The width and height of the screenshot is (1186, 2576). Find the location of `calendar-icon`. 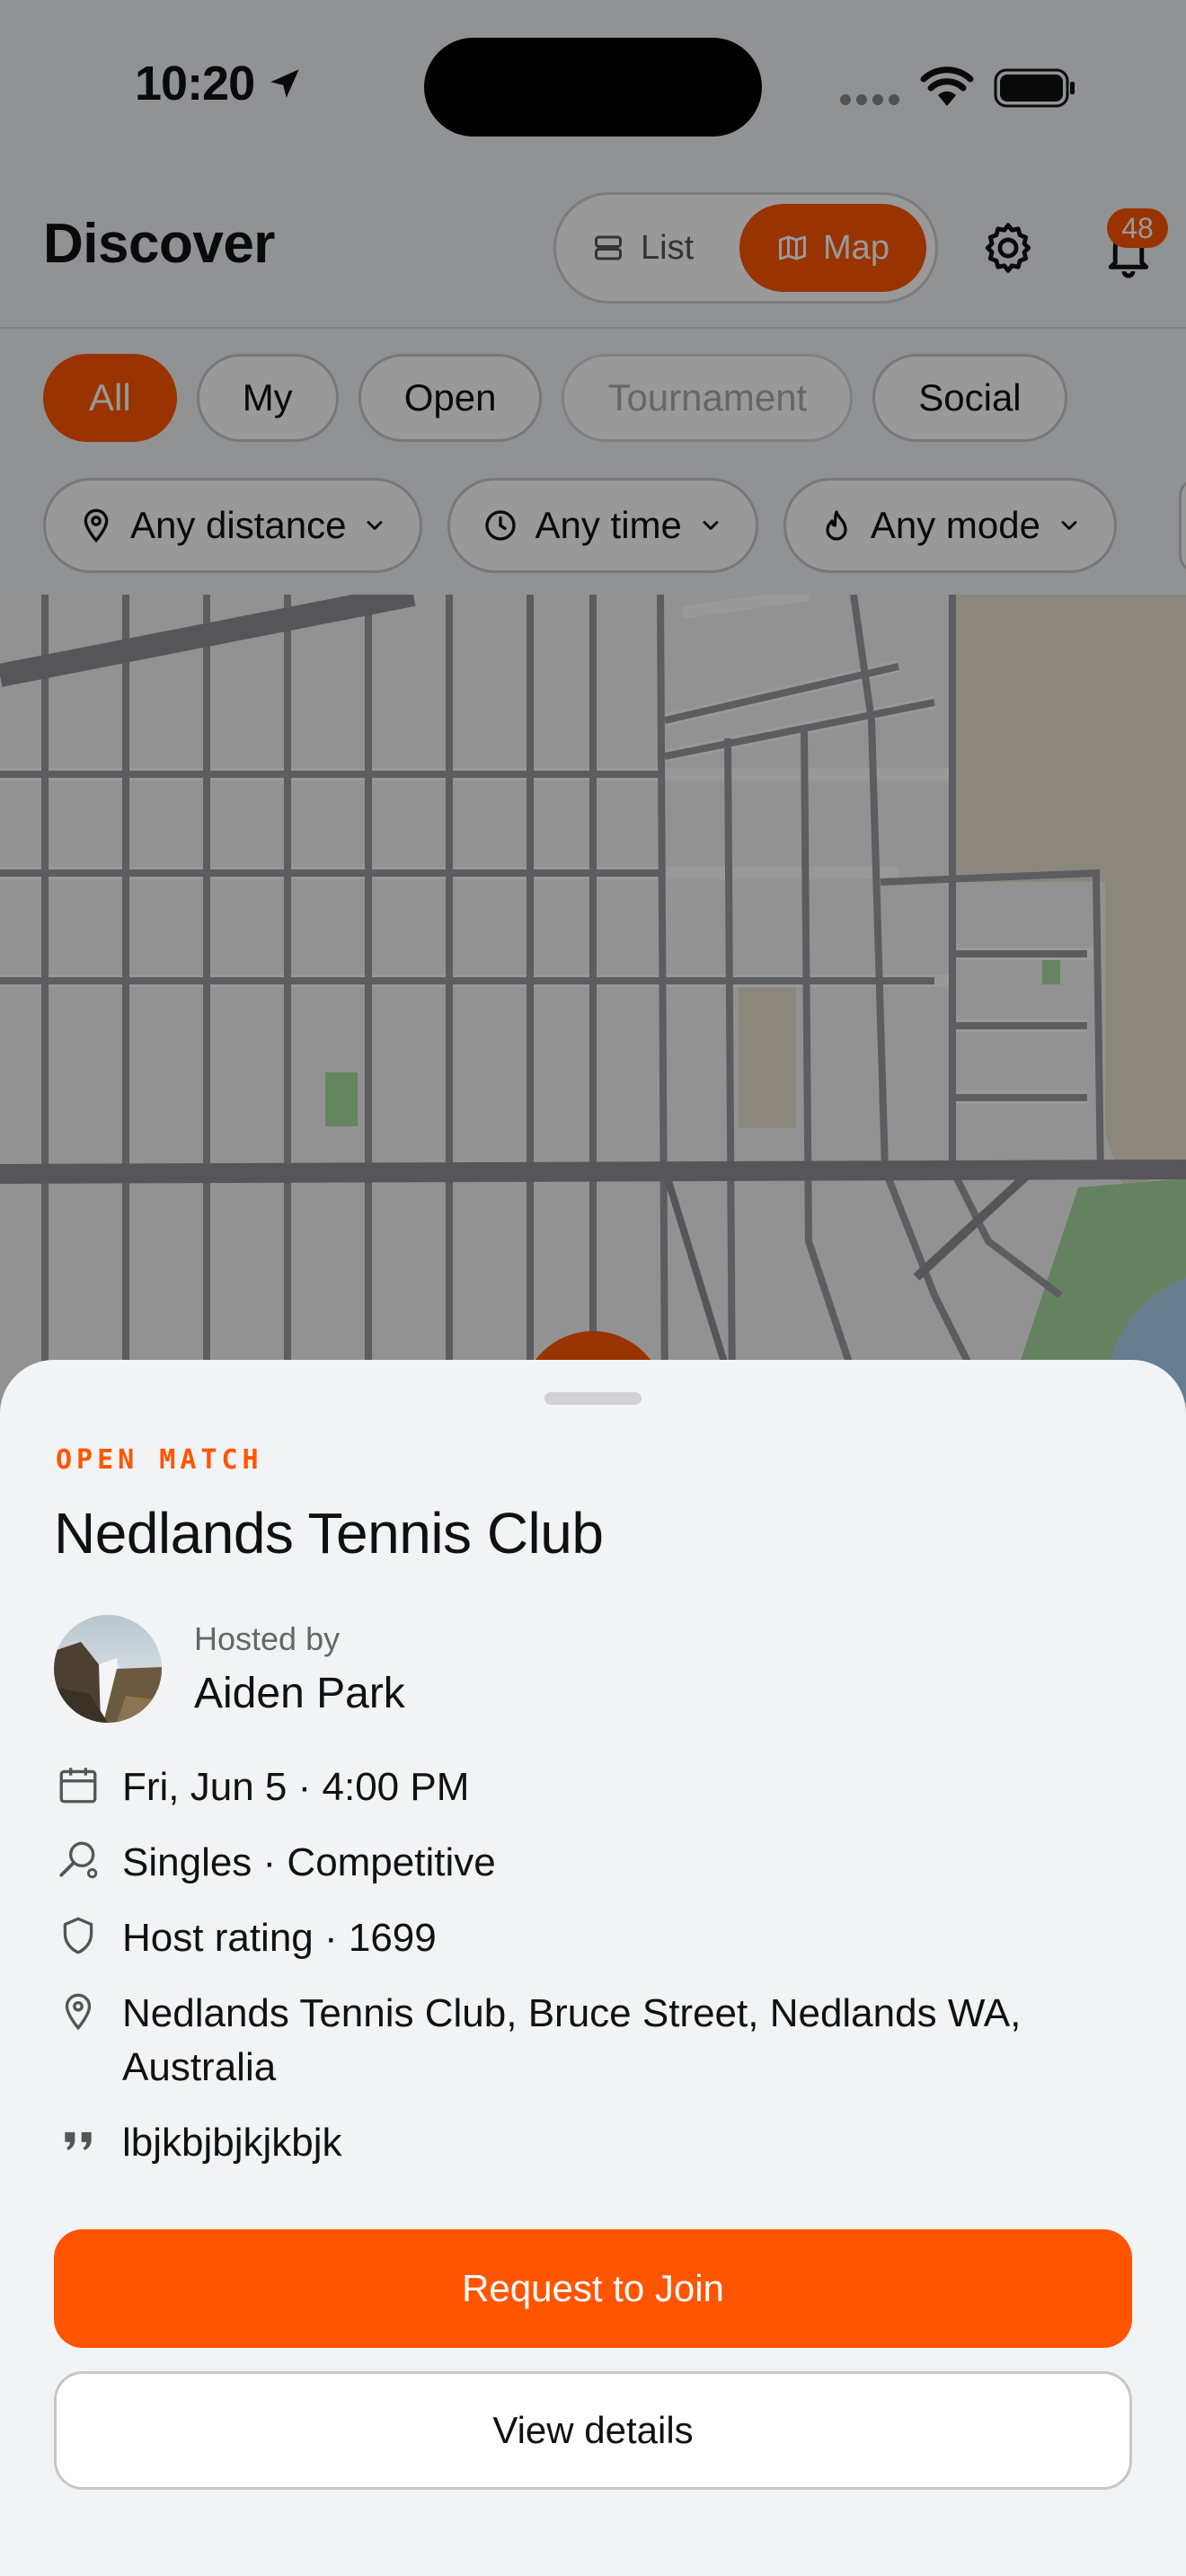

calendar-icon is located at coordinates (78, 1786).